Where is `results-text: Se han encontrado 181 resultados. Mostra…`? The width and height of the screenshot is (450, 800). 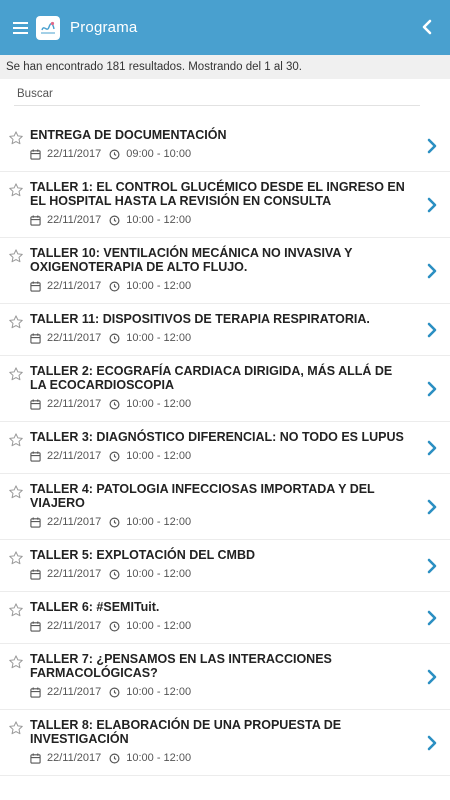
results-text: Se han encontrado 181 resultados. Mostra… is located at coordinates (154, 67).